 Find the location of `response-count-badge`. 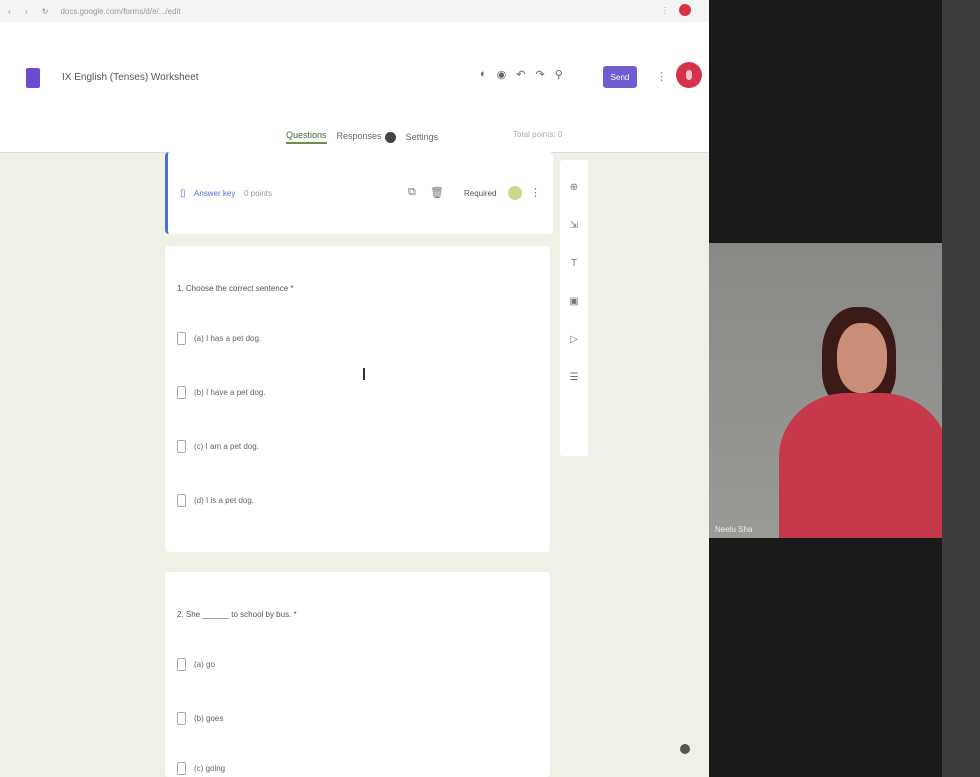

response-count-badge is located at coordinates (390, 137).